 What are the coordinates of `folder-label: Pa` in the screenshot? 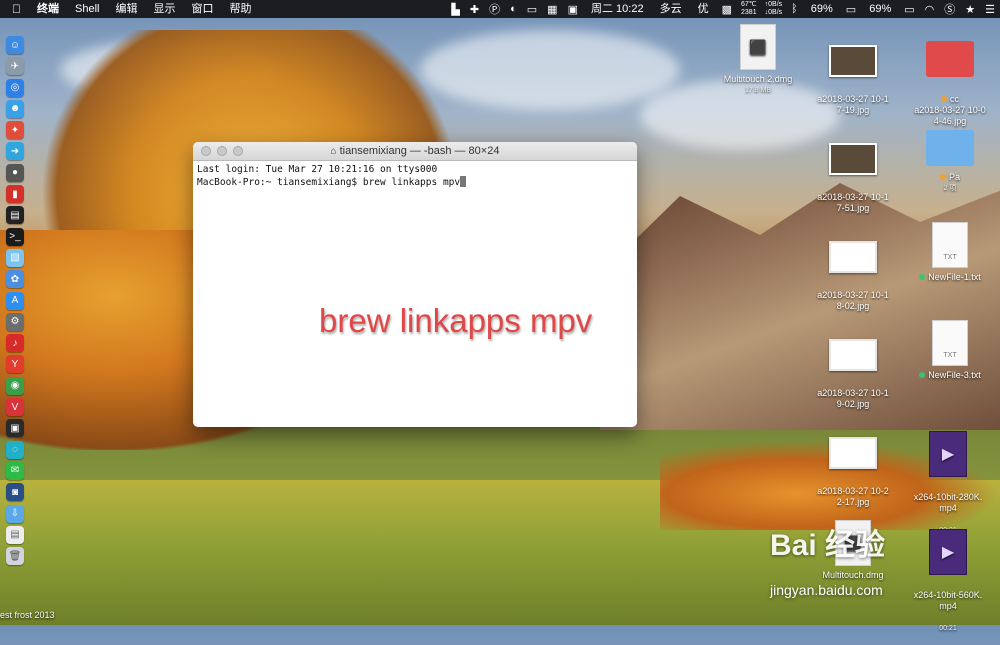 It's located at (954, 177).